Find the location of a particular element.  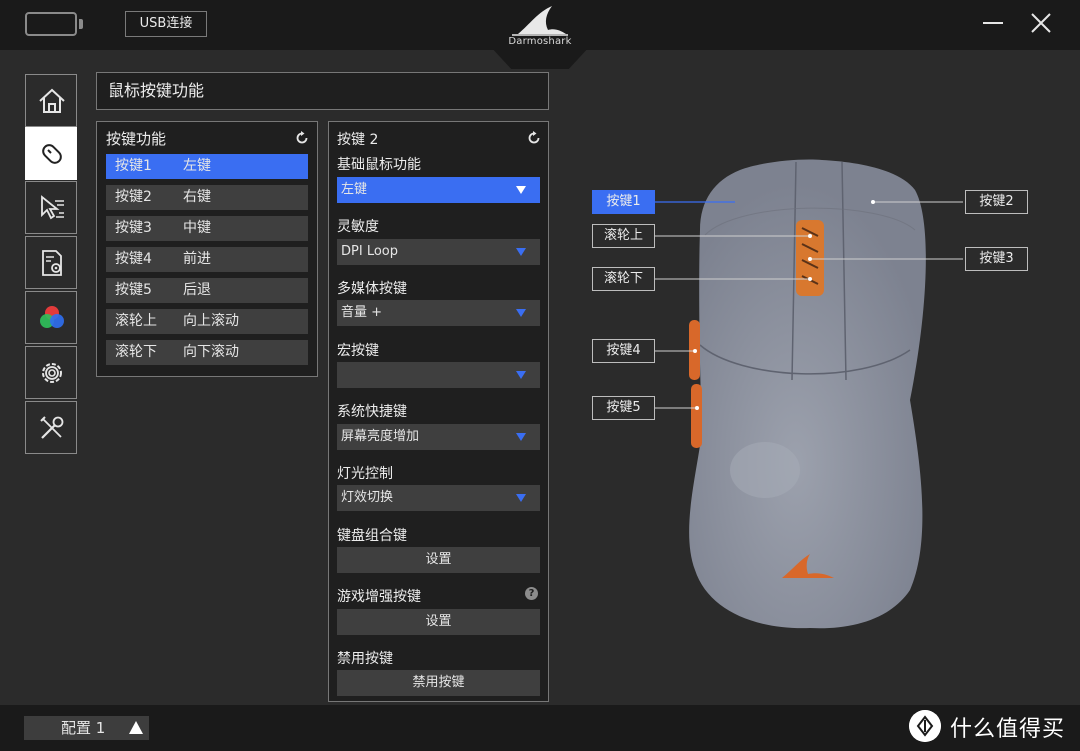

list-item-key: 按键2 is located at coordinates (133, 197).